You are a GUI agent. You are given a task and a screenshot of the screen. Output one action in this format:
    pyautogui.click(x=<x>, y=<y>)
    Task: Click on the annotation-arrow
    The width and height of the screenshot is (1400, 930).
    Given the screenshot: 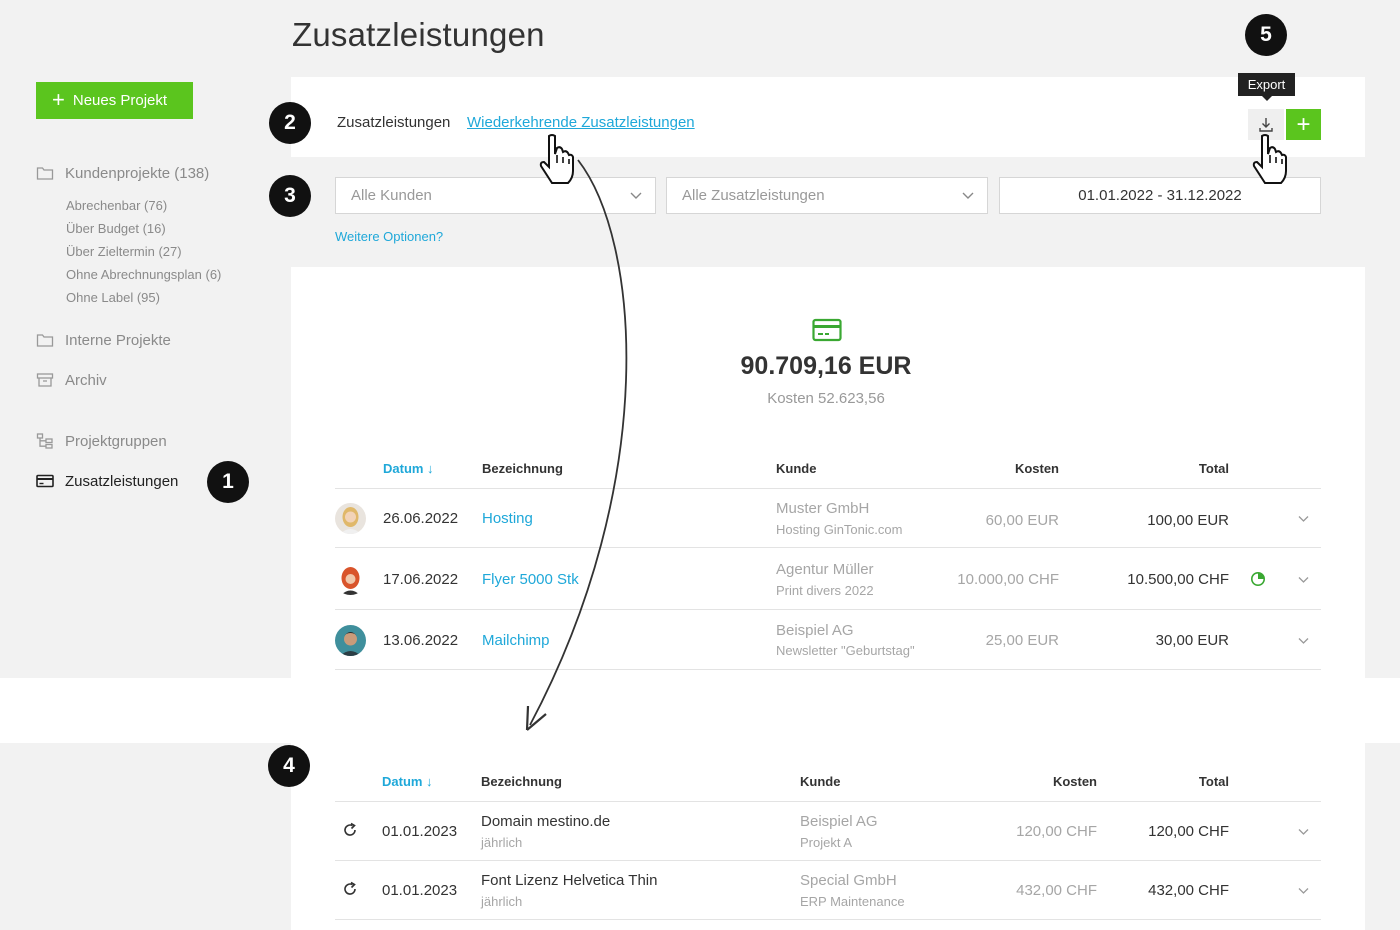 What is the action you would take?
    pyautogui.click(x=576, y=445)
    